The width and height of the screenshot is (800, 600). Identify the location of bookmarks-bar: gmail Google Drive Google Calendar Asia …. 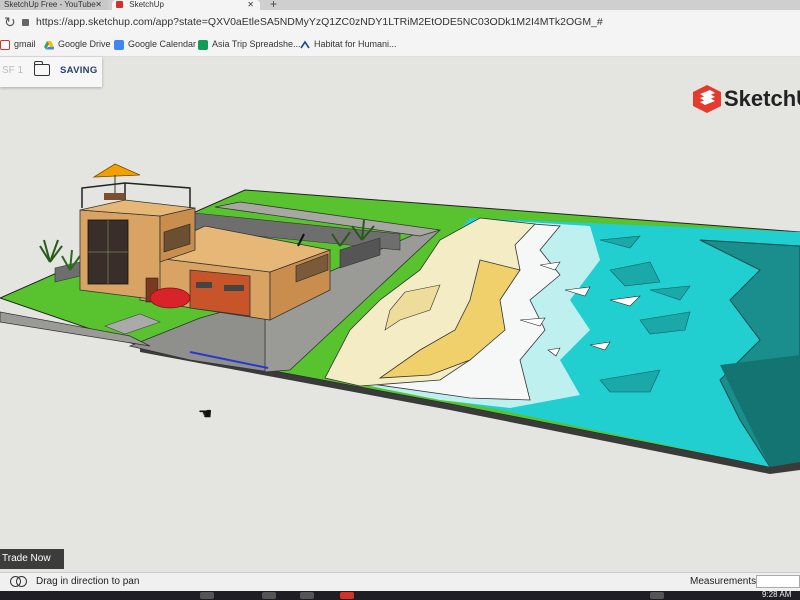
(400, 46).